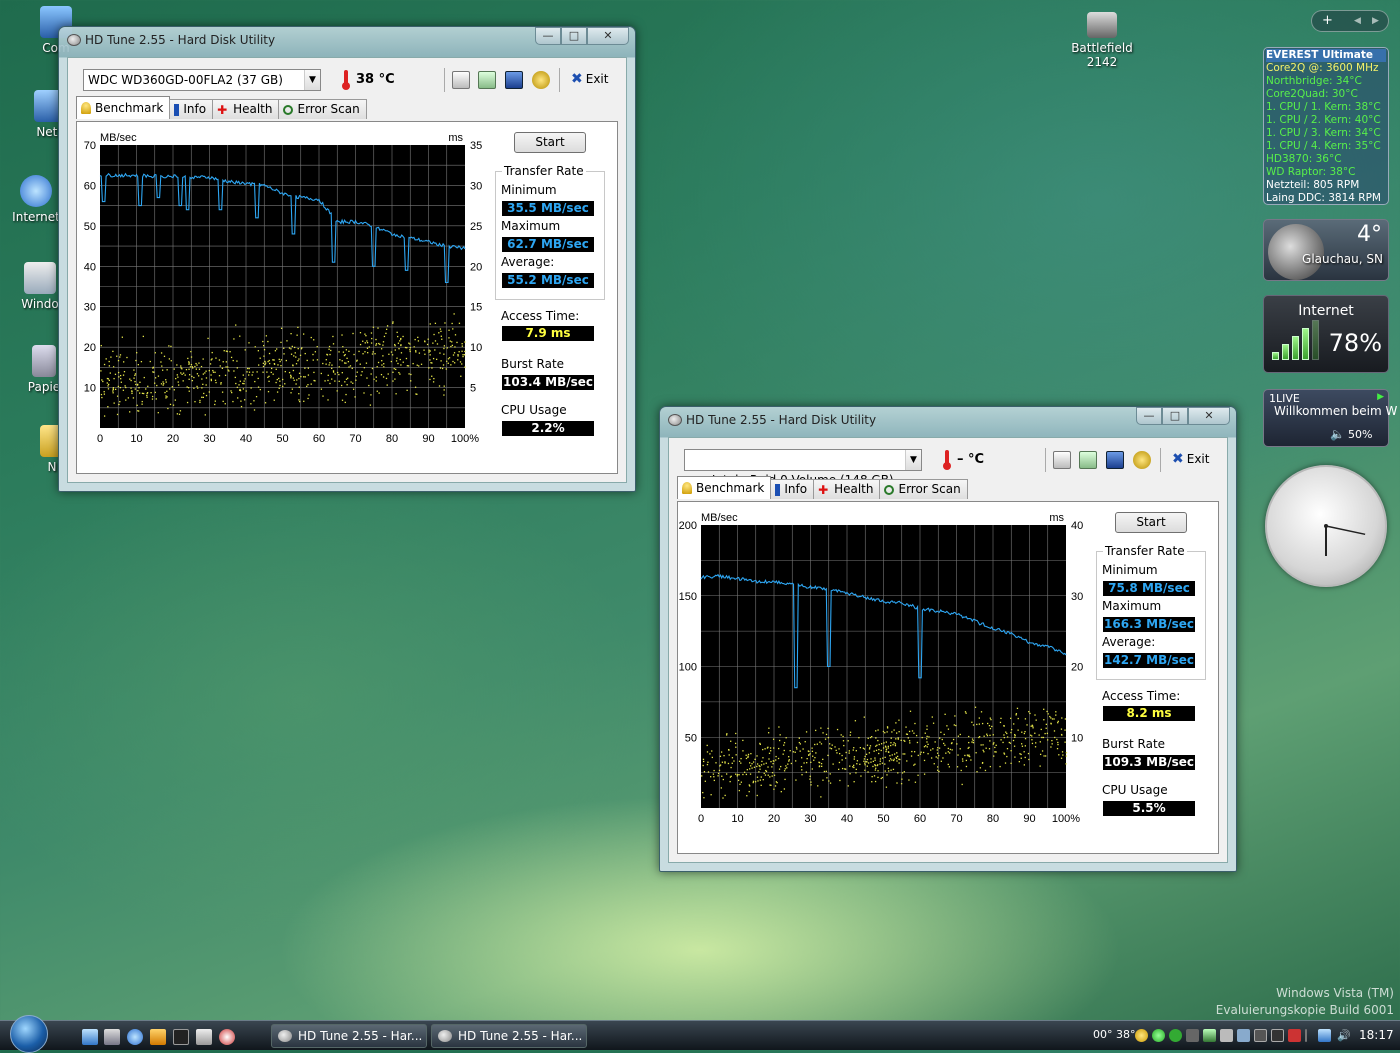 The image size is (1400, 1053). What do you see at coordinates (1327, 21) in the screenshot?
I see `add-gadget-icon: +` at bounding box center [1327, 21].